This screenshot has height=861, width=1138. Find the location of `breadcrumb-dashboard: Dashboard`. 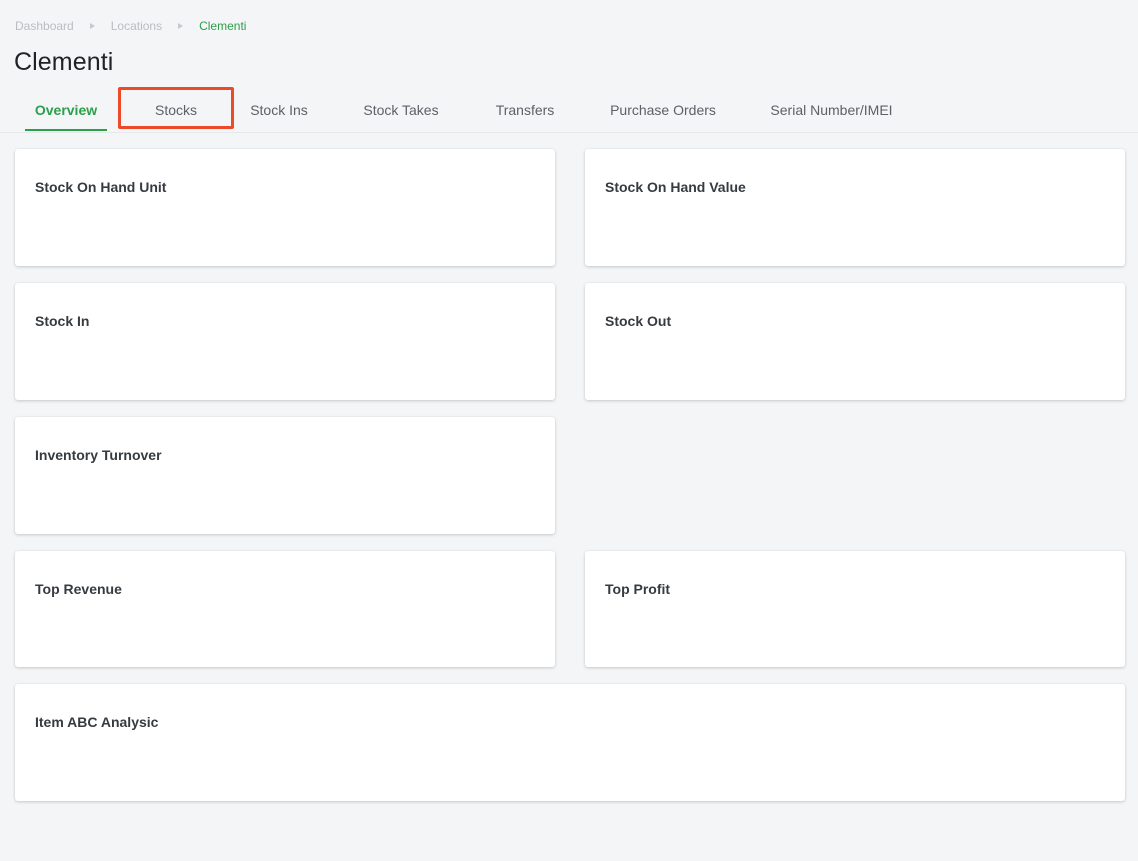

breadcrumb-dashboard: Dashboard is located at coordinates (44, 26).